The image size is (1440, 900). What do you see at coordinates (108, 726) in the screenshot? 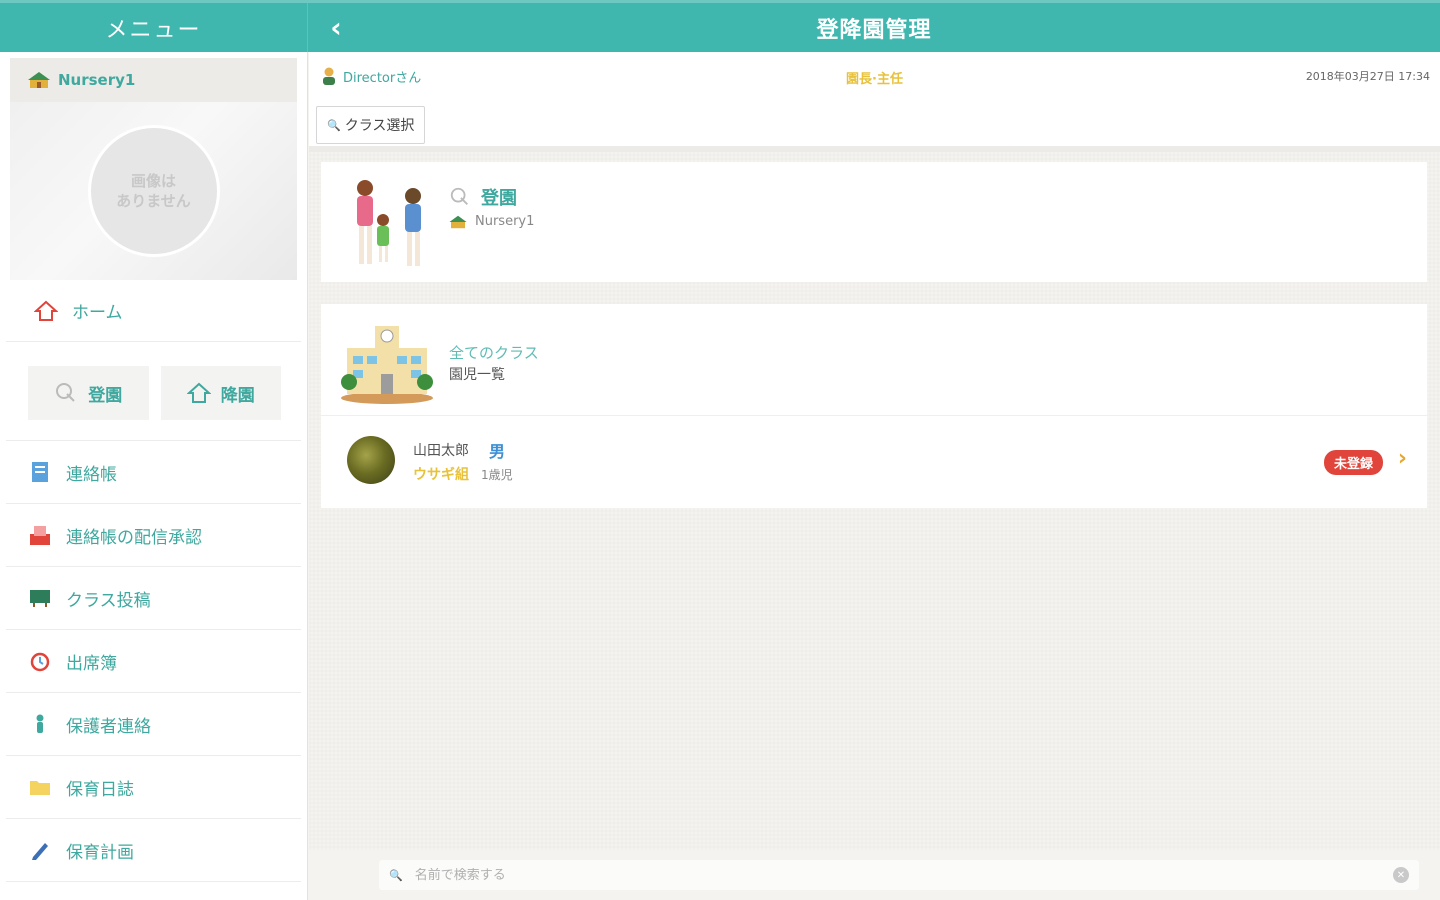
I see `sidebar-item-label: 保護者連絡` at bounding box center [108, 726].